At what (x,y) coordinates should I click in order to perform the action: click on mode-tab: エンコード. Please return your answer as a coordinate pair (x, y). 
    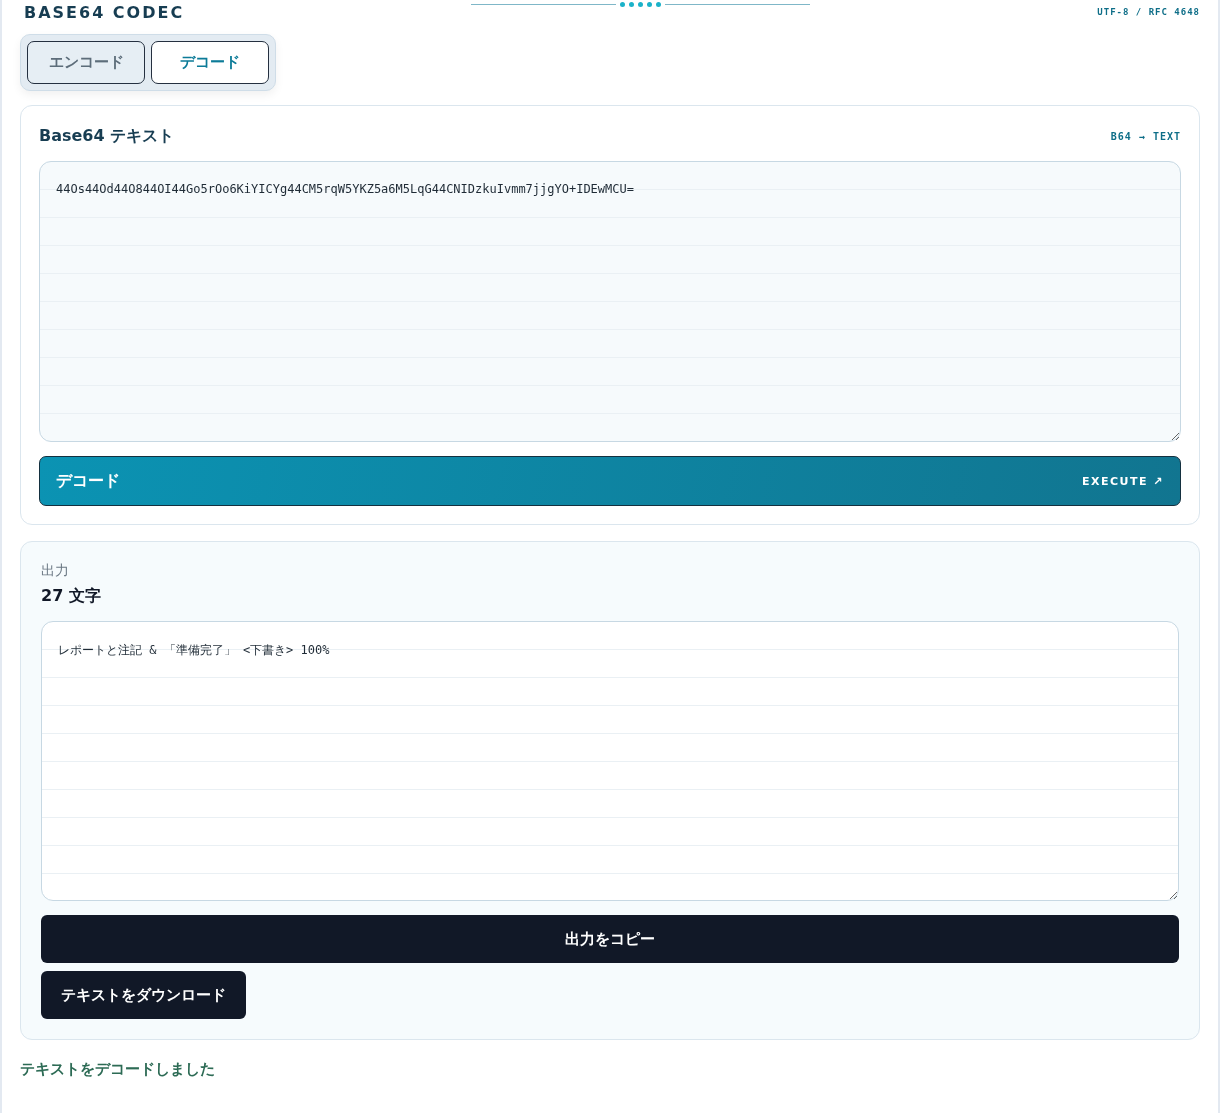
    Looking at the image, I should click on (86, 62).